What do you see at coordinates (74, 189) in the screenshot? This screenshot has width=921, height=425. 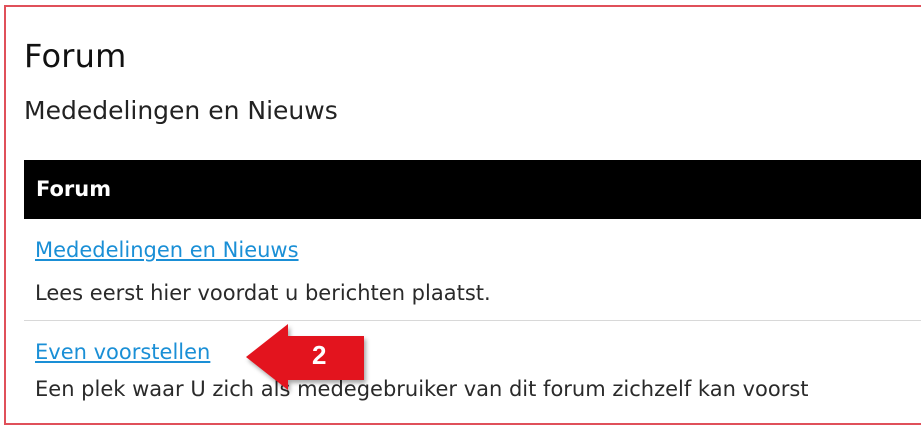 I see `forum-column-header: Forum` at bounding box center [74, 189].